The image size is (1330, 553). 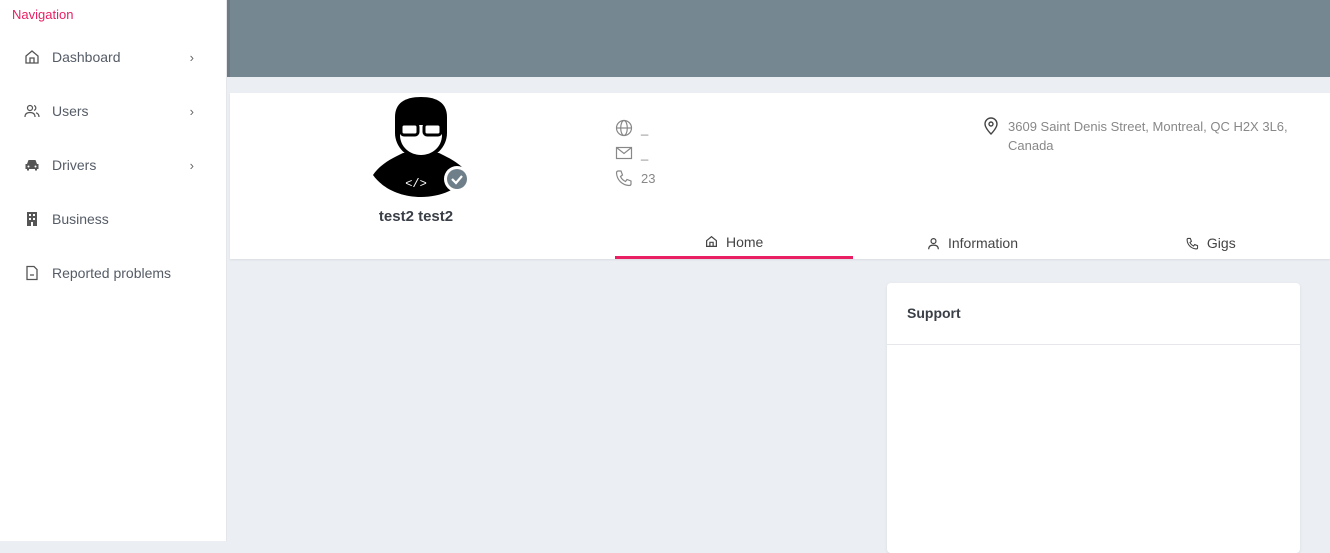 What do you see at coordinates (780, 38) in the screenshot?
I see `top-banner` at bounding box center [780, 38].